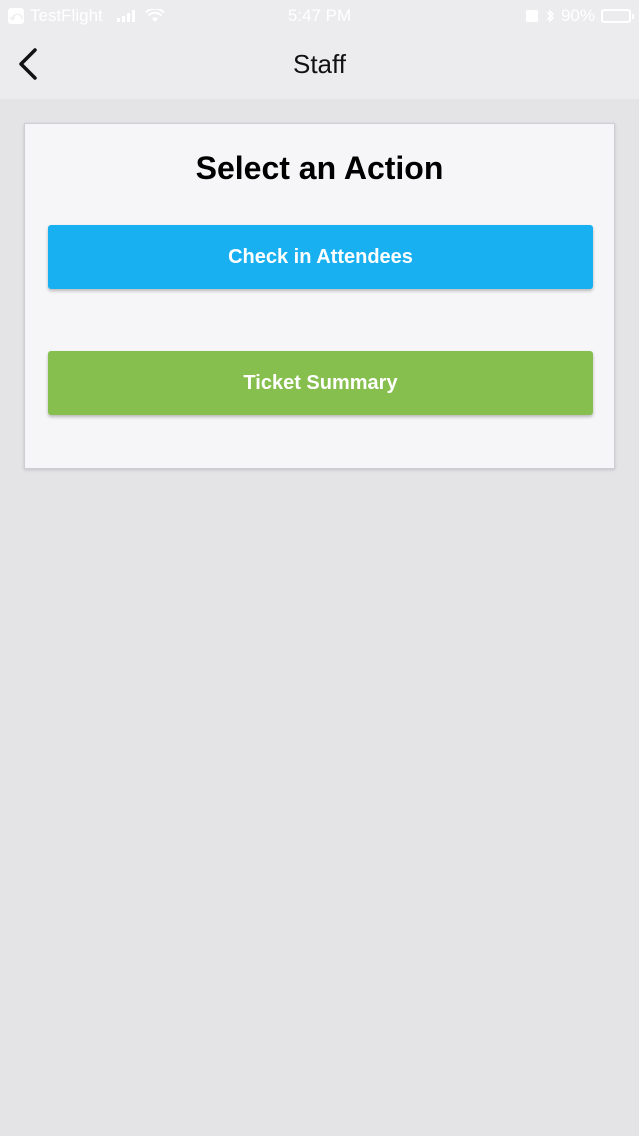 This screenshot has height=1136, width=639. Describe the element at coordinates (617, 16) in the screenshot. I see `battery-icon` at that location.